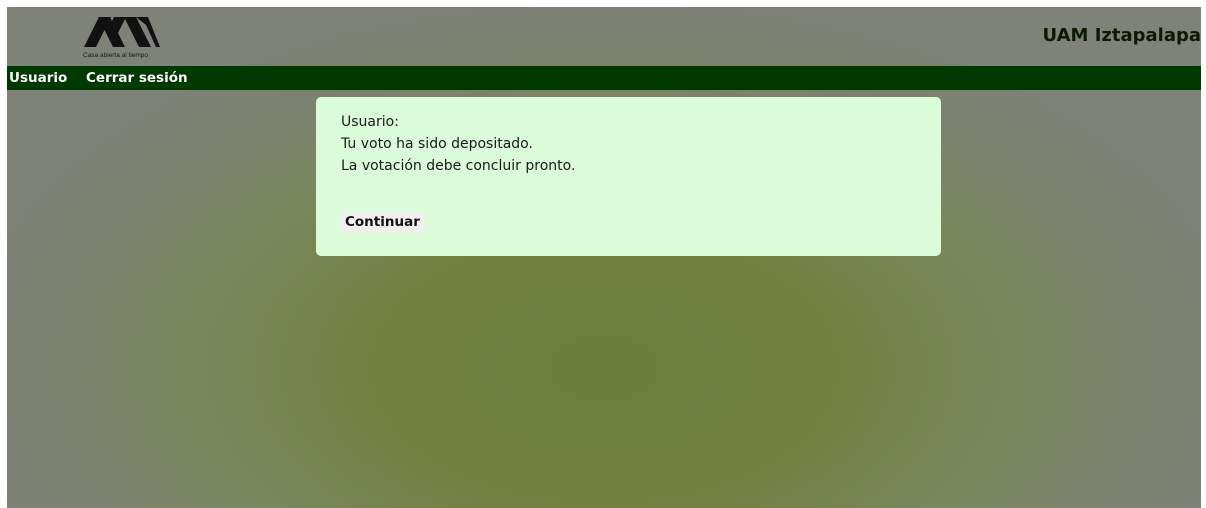  I want to click on nav-logout-link: Cerrar sesión, so click(137, 78).